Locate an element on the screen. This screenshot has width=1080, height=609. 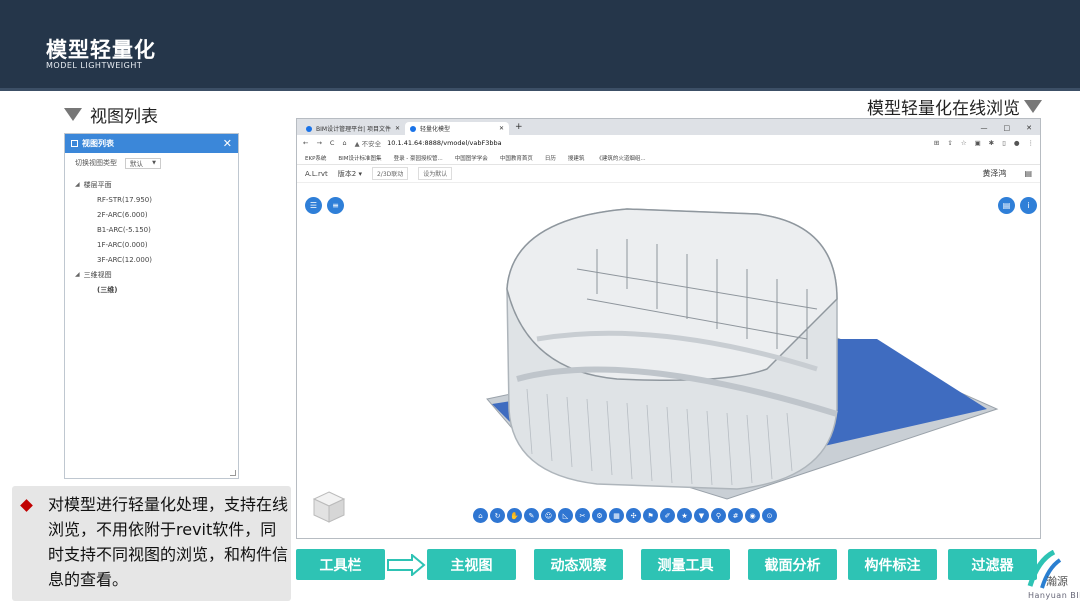
tab-bar: BIM设计管理平台| 项目文件 ✕ 轻量化模型 ✕ + — □ ✕ is located at coordinates (668, 127).